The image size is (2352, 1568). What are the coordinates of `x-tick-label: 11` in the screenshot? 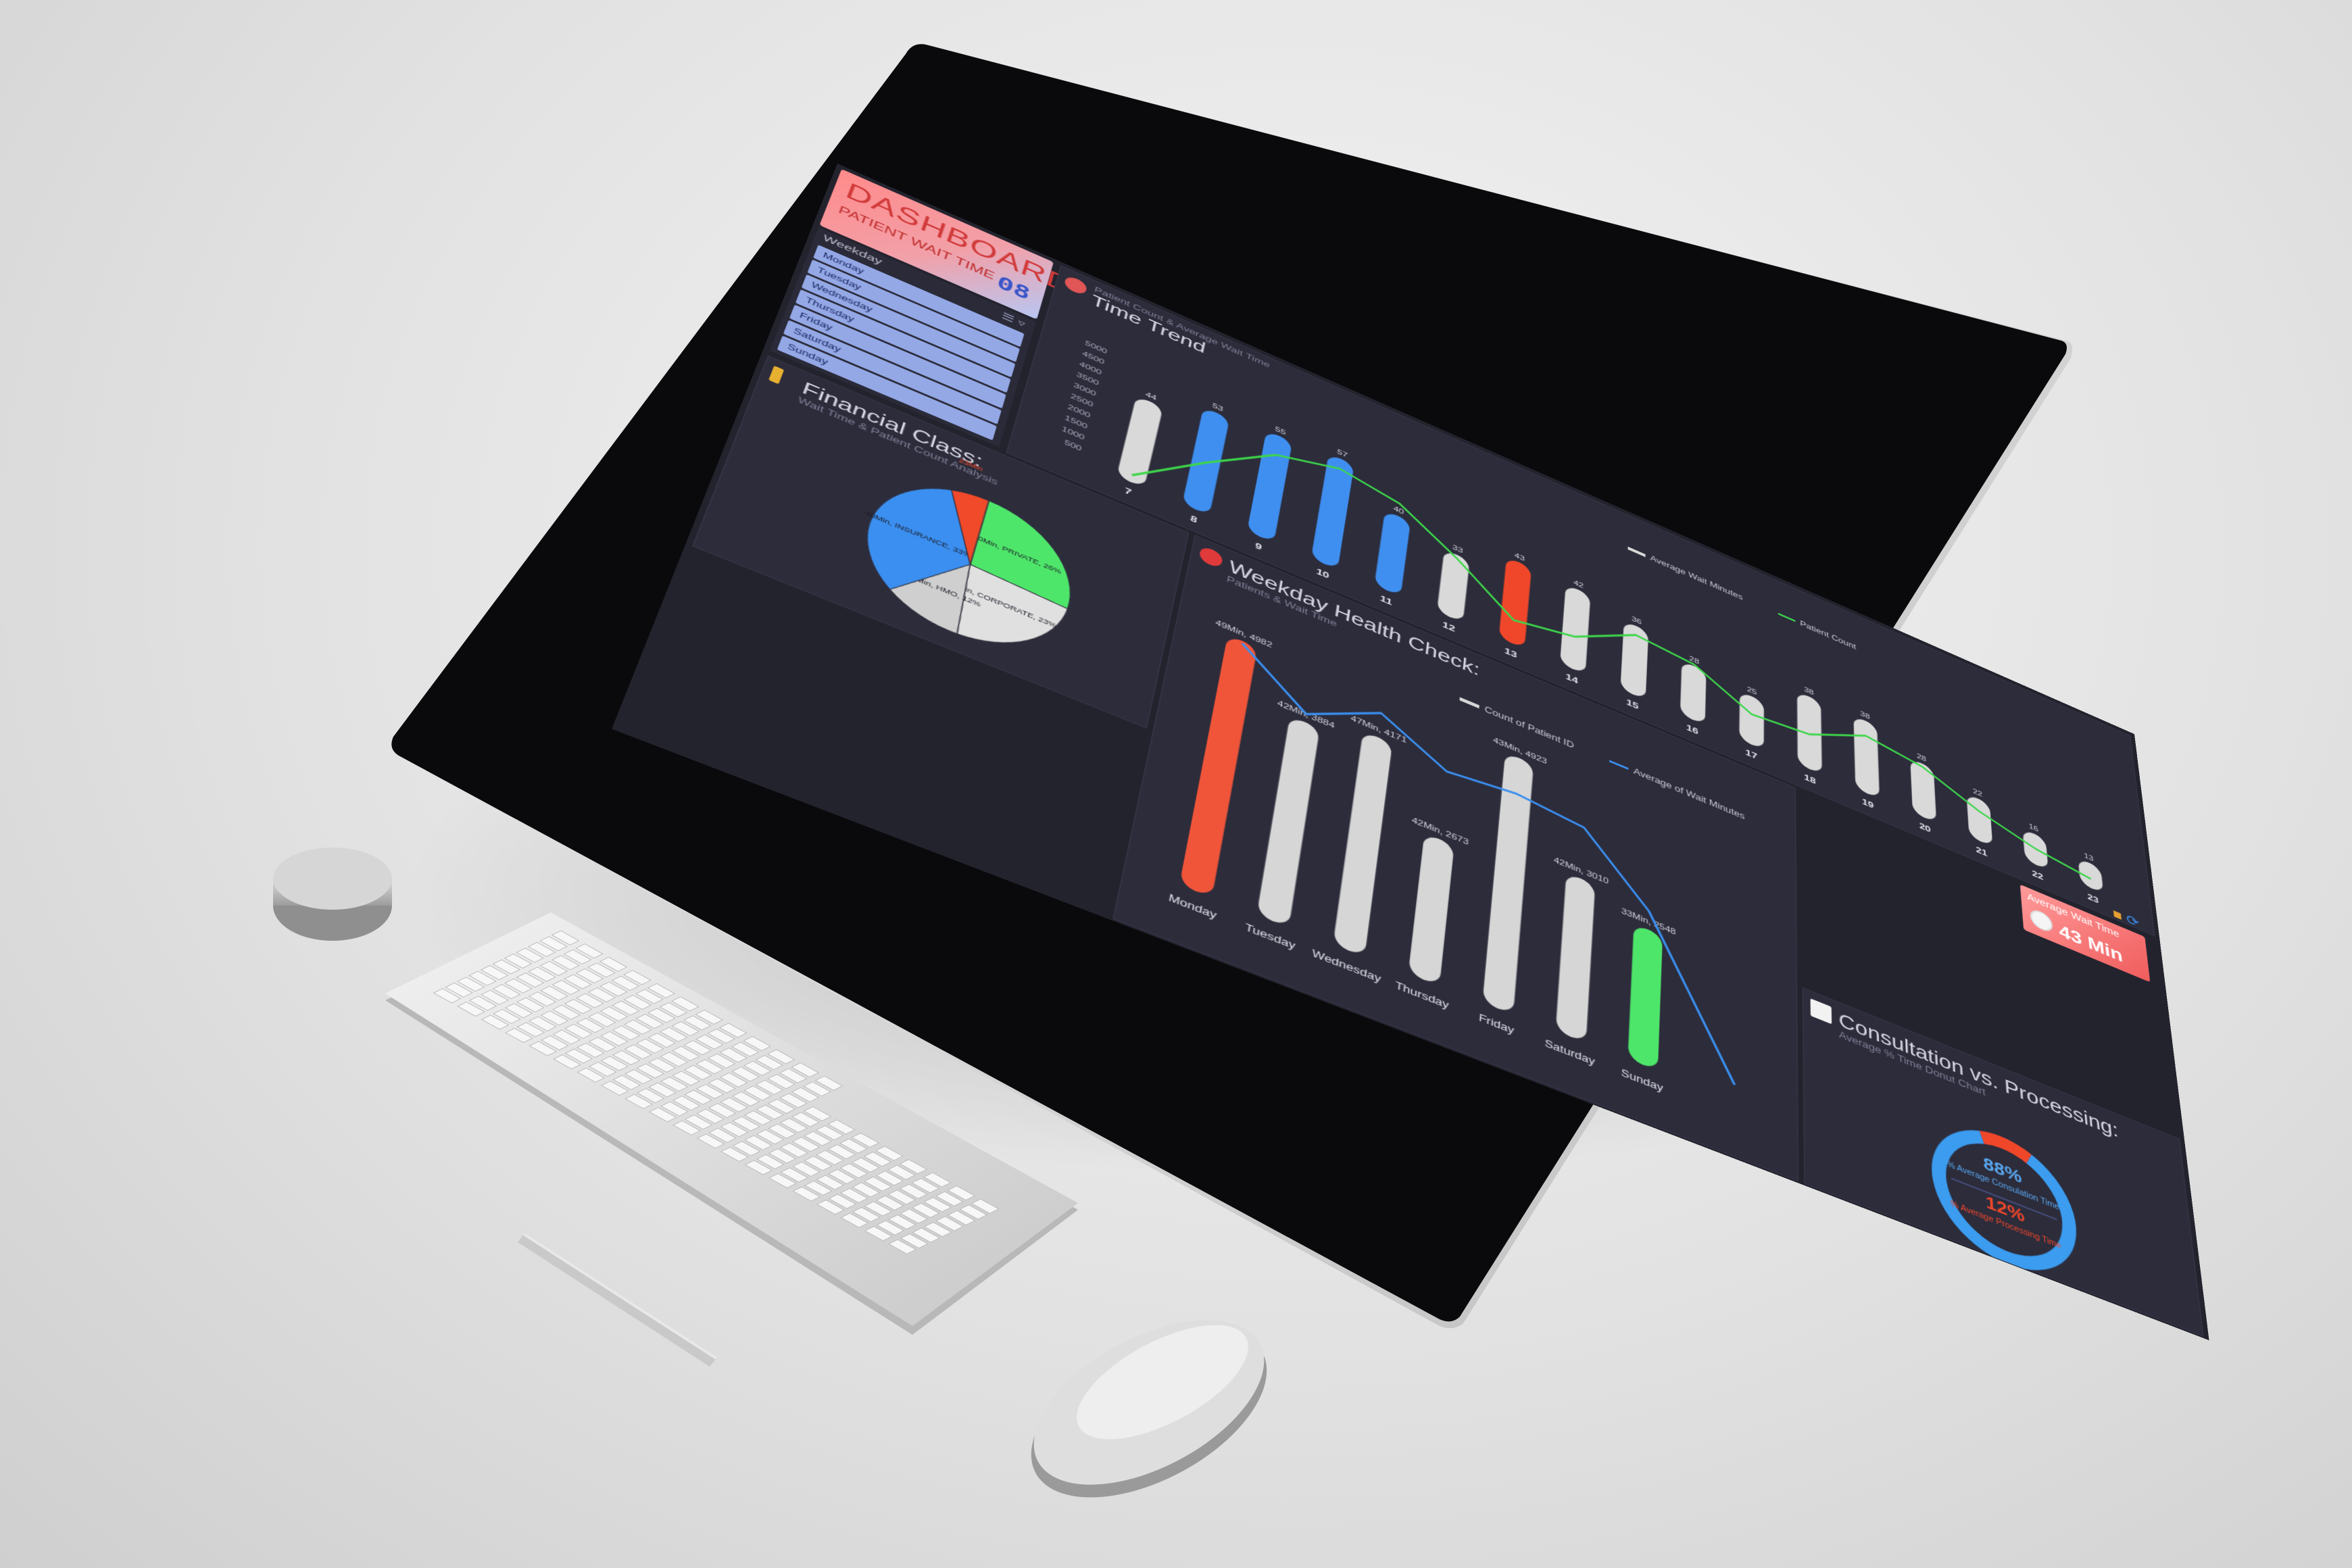 It's located at (1386, 600).